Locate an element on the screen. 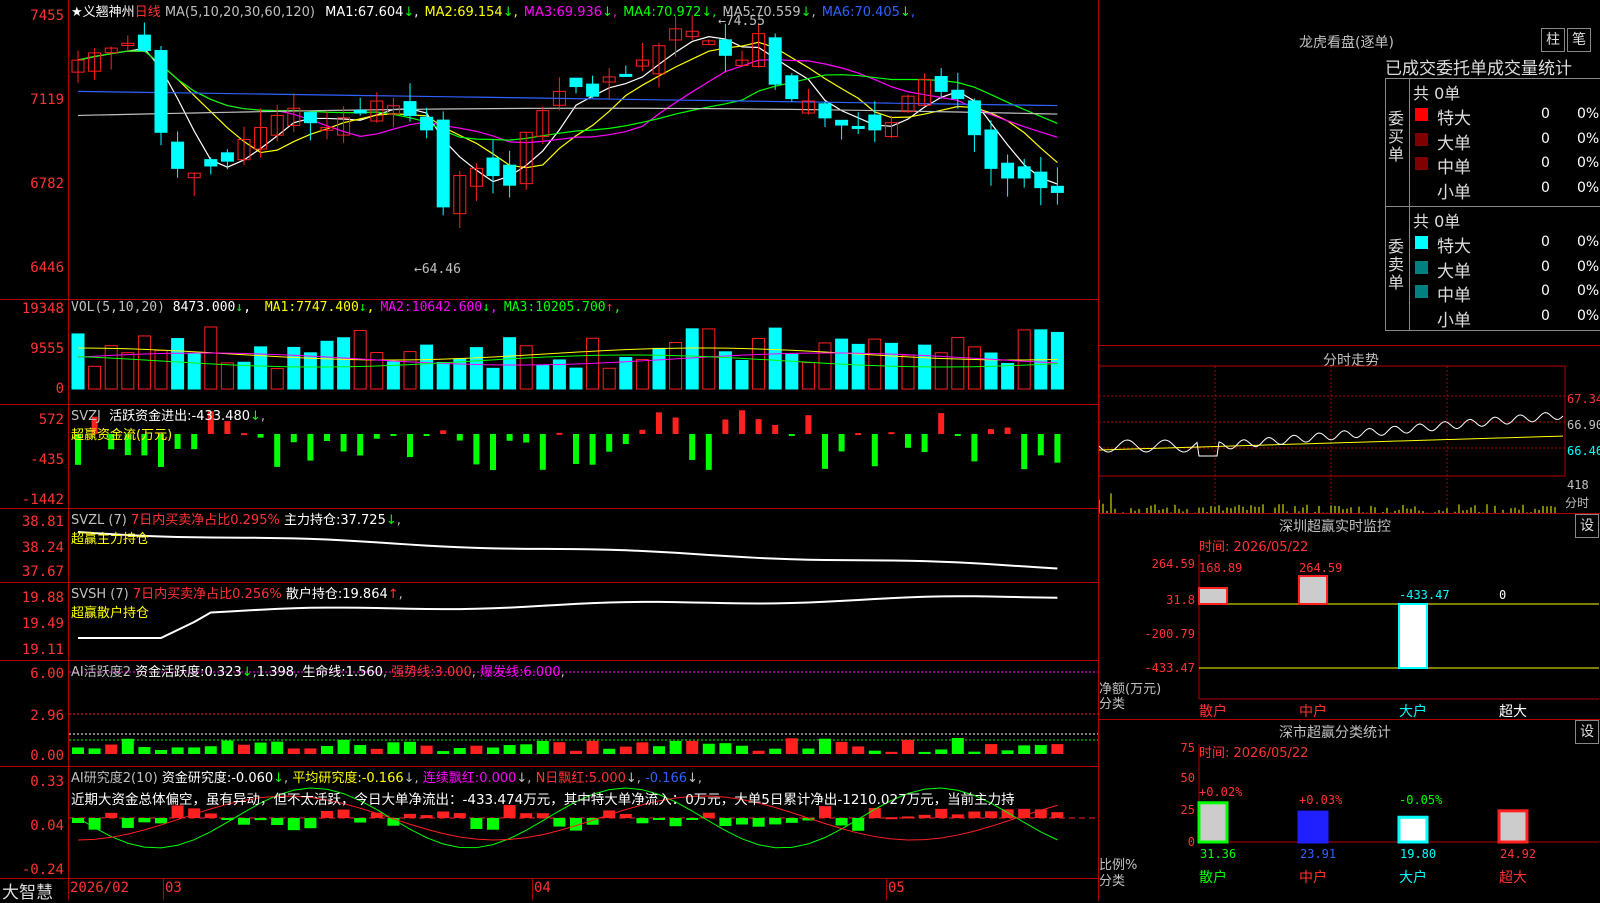 The width and height of the screenshot is (1600, 903). tab-orders: 委托单 is located at coordinates (1461, 69).